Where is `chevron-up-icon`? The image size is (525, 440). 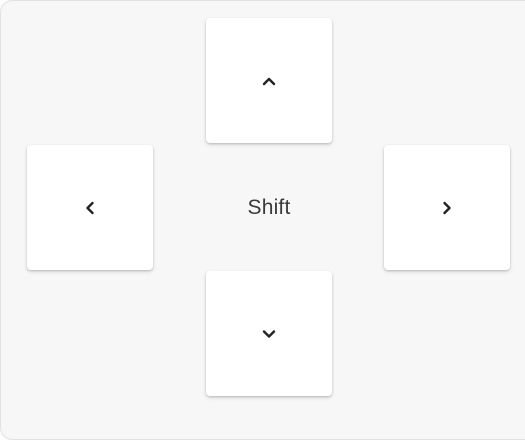
chevron-up-icon is located at coordinates (269, 81).